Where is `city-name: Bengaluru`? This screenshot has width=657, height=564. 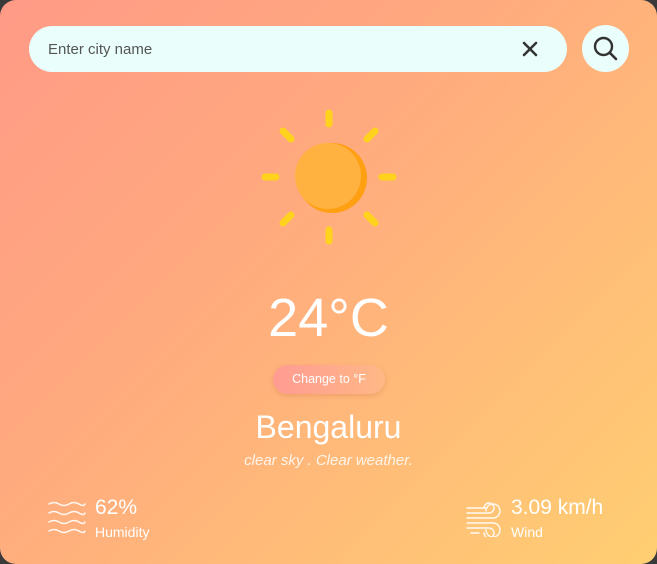
city-name: Bengaluru is located at coordinates (328, 427).